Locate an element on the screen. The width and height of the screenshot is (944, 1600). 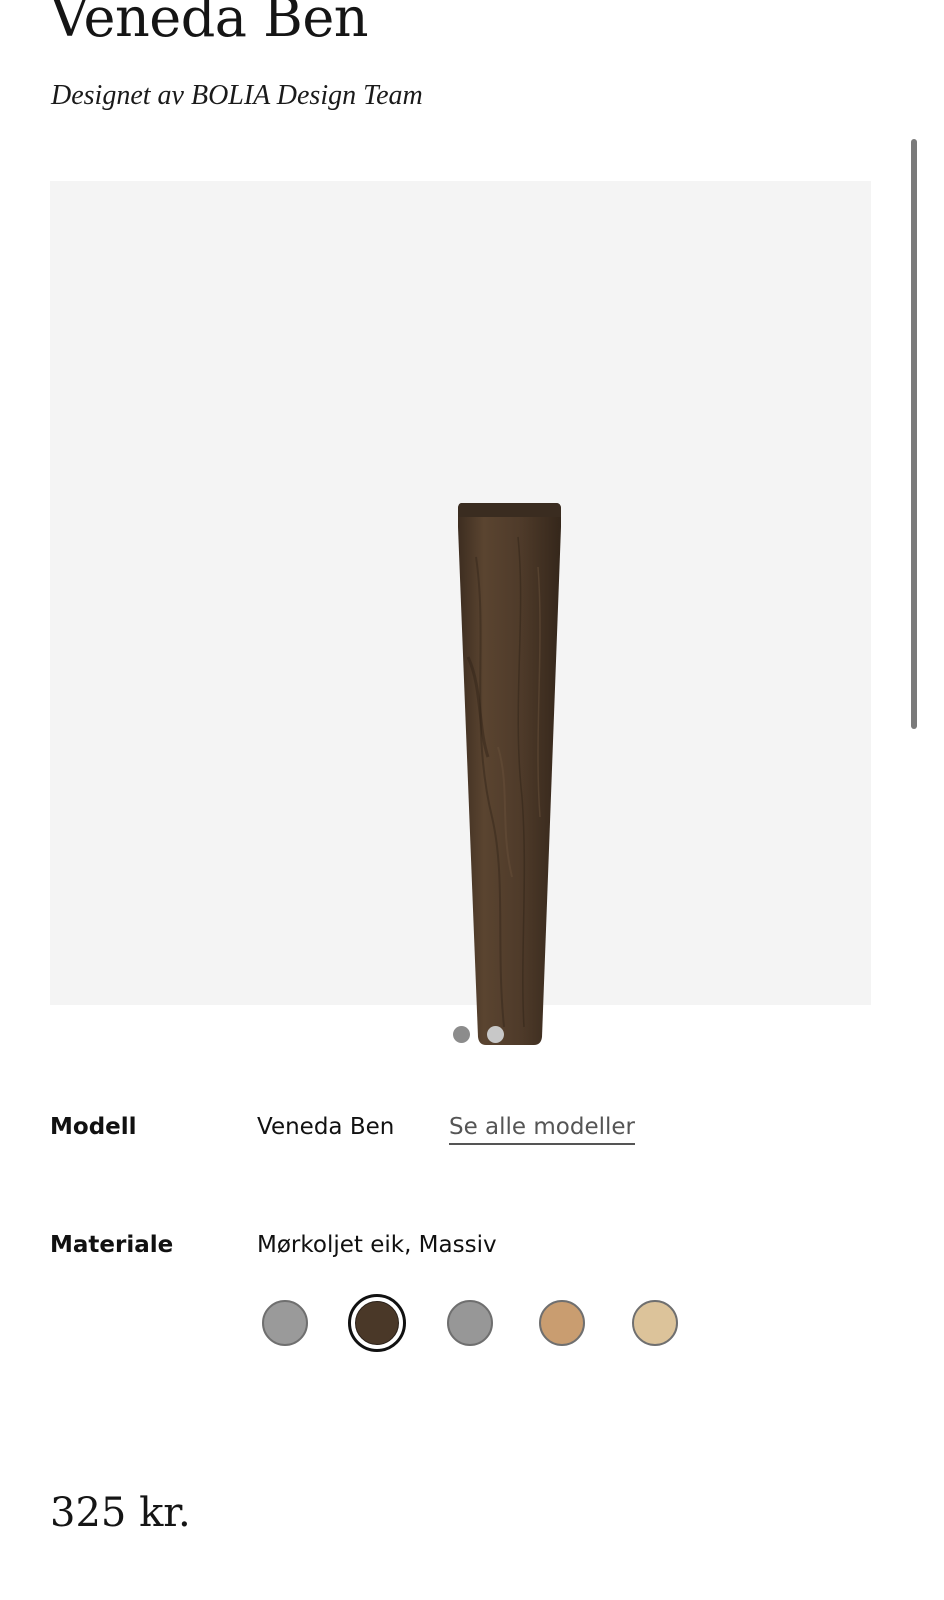
designer-credit: Designet av BOLIA Design Team is located at coordinates (237, 95).